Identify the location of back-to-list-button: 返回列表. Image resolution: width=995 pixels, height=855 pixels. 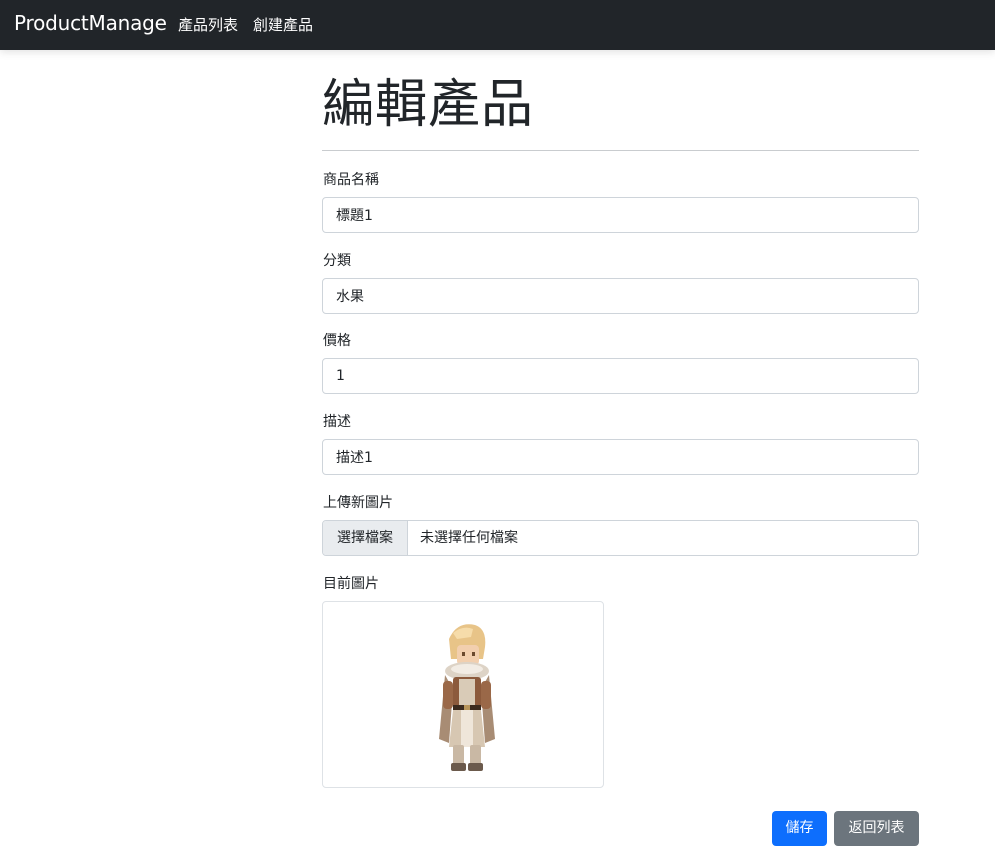
(876, 828).